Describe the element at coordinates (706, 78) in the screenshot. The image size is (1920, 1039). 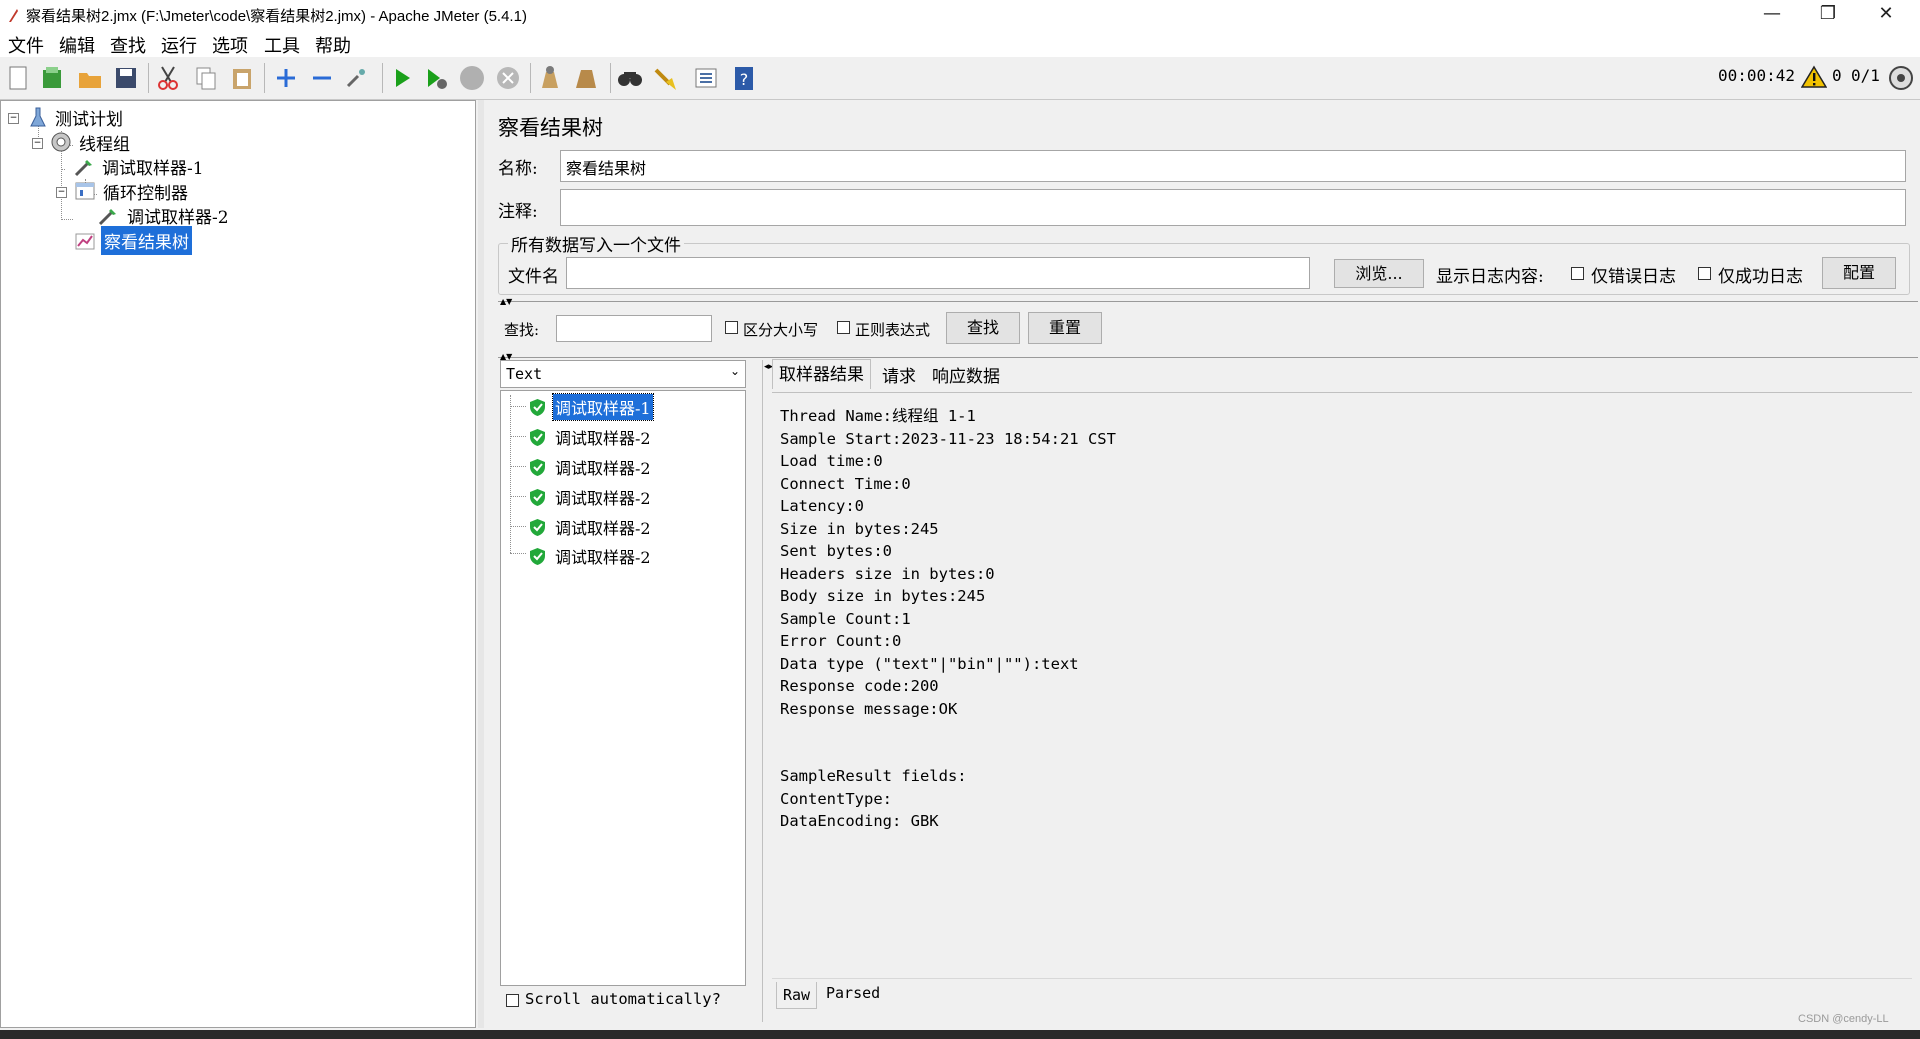
I see `function-helper-icon` at that location.